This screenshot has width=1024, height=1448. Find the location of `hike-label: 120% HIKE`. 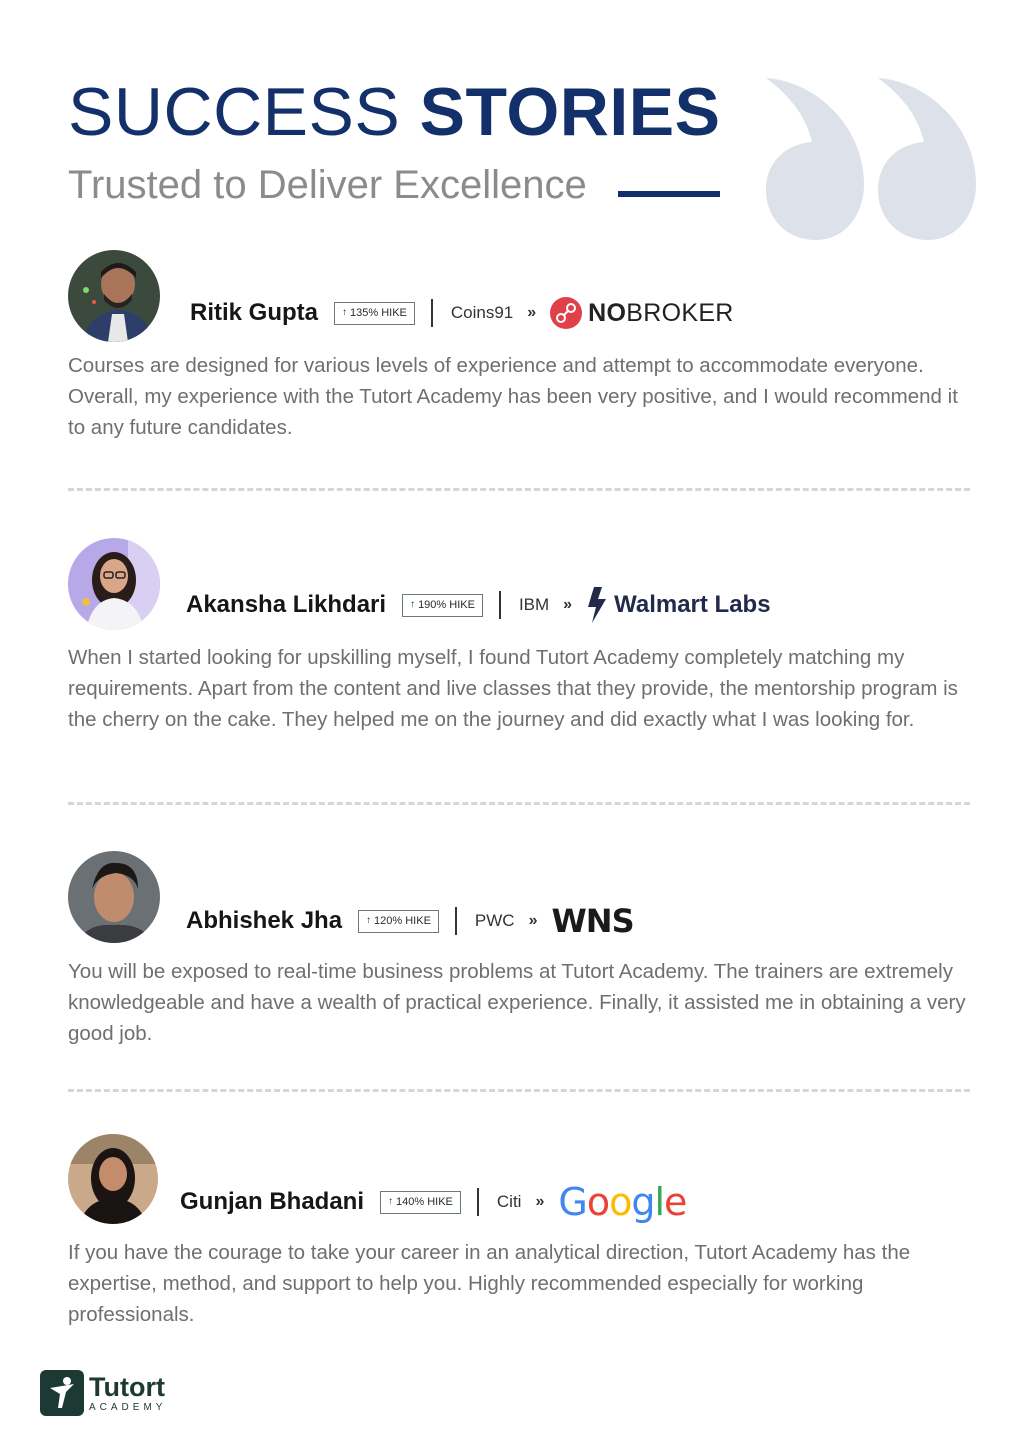

hike-label: 120% HIKE is located at coordinates (402, 920).